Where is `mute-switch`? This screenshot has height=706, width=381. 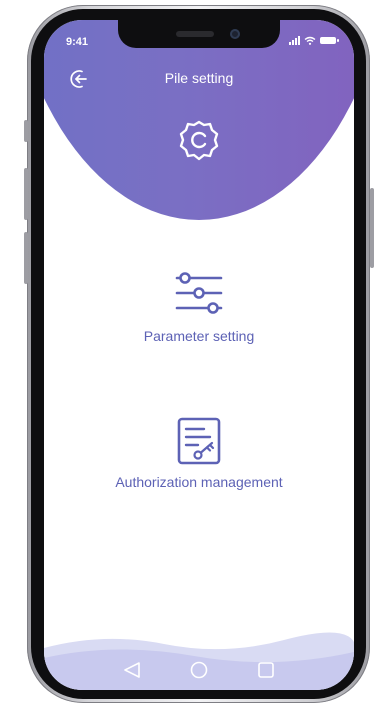 mute-switch is located at coordinates (26, 131).